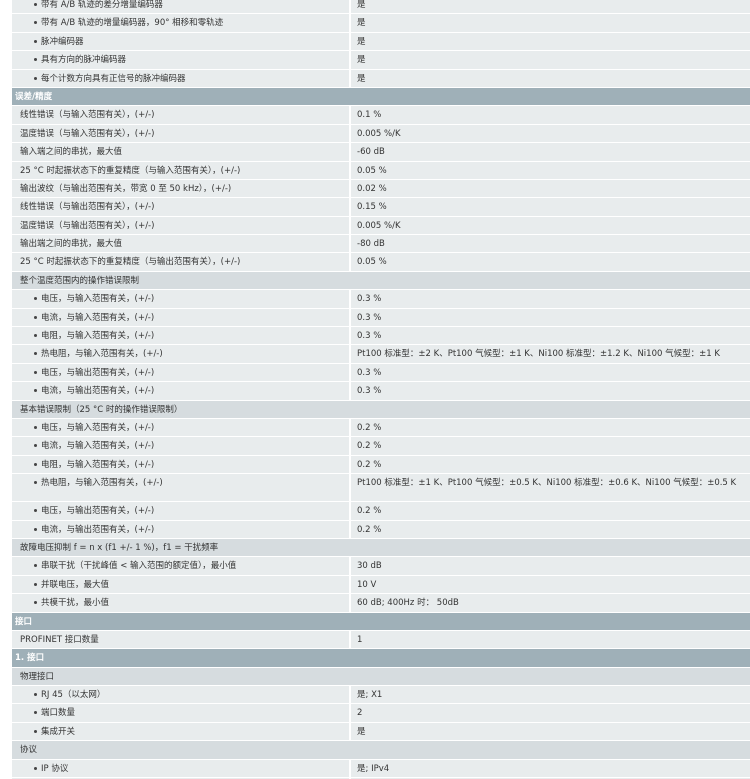 The image size is (750, 779). What do you see at coordinates (550, 152) in the screenshot?
I see `spec-value: -60 dB` at bounding box center [550, 152].